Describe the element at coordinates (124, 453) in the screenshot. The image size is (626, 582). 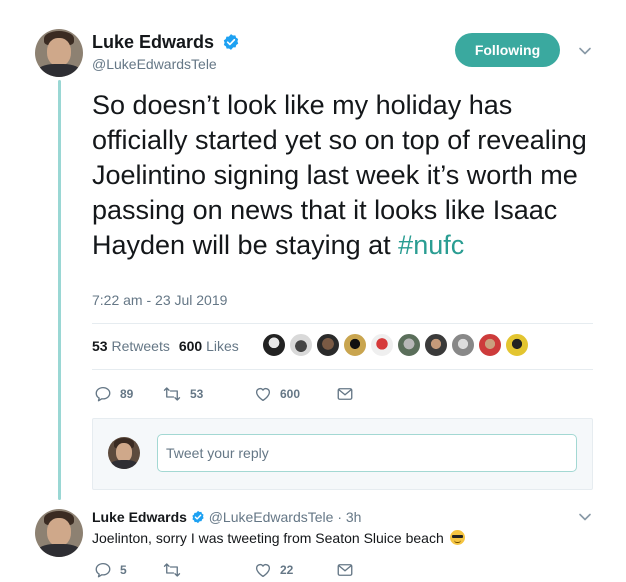
I see `current-user-avatar` at that location.